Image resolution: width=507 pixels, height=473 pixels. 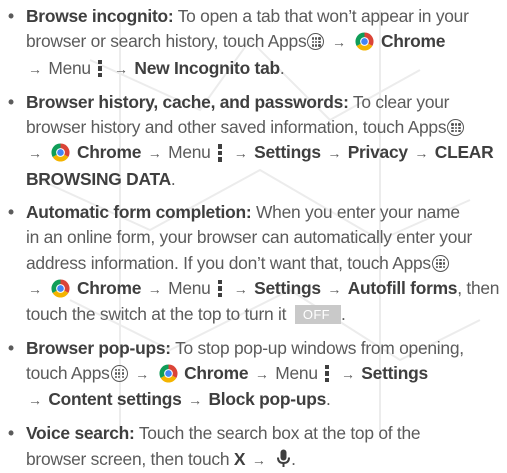 I want to click on tip-title: Browser history, cache, and passwords:, so click(x=187, y=101).